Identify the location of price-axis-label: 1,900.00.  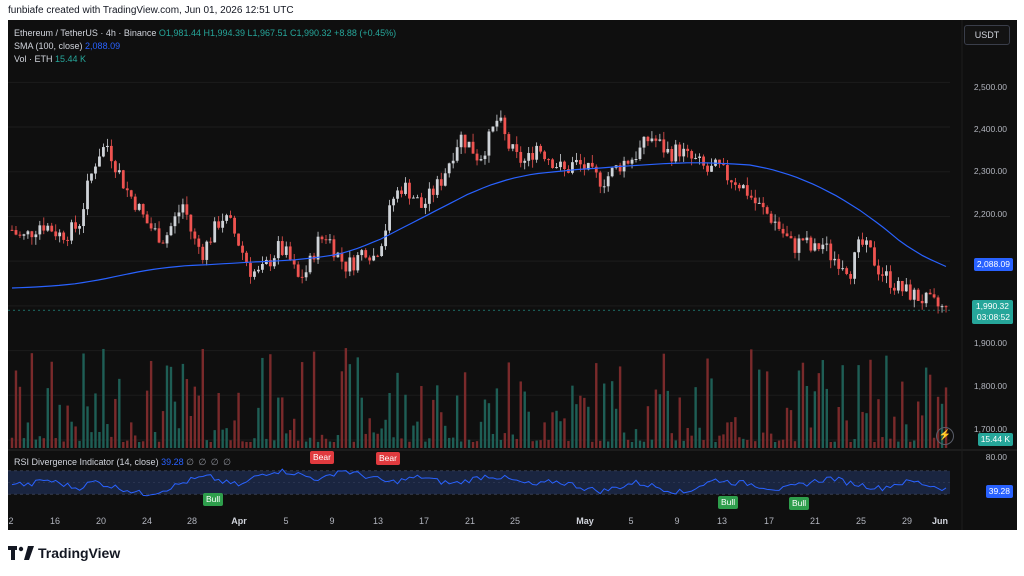
(990, 343).